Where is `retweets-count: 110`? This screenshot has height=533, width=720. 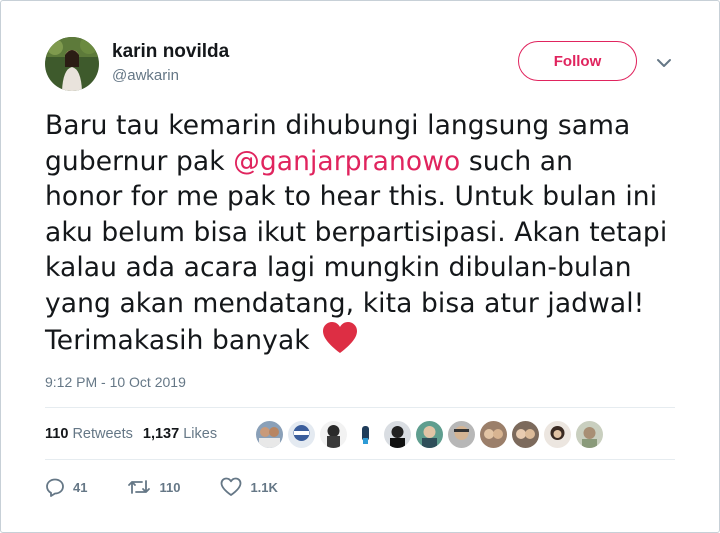
retweets-count: 110 is located at coordinates (57, 434).